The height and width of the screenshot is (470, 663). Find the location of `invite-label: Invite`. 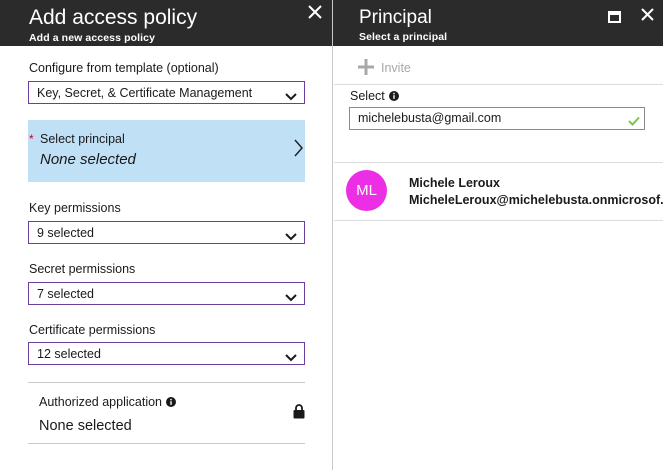

invite-label: Invite is located at coordinates (396, 68).